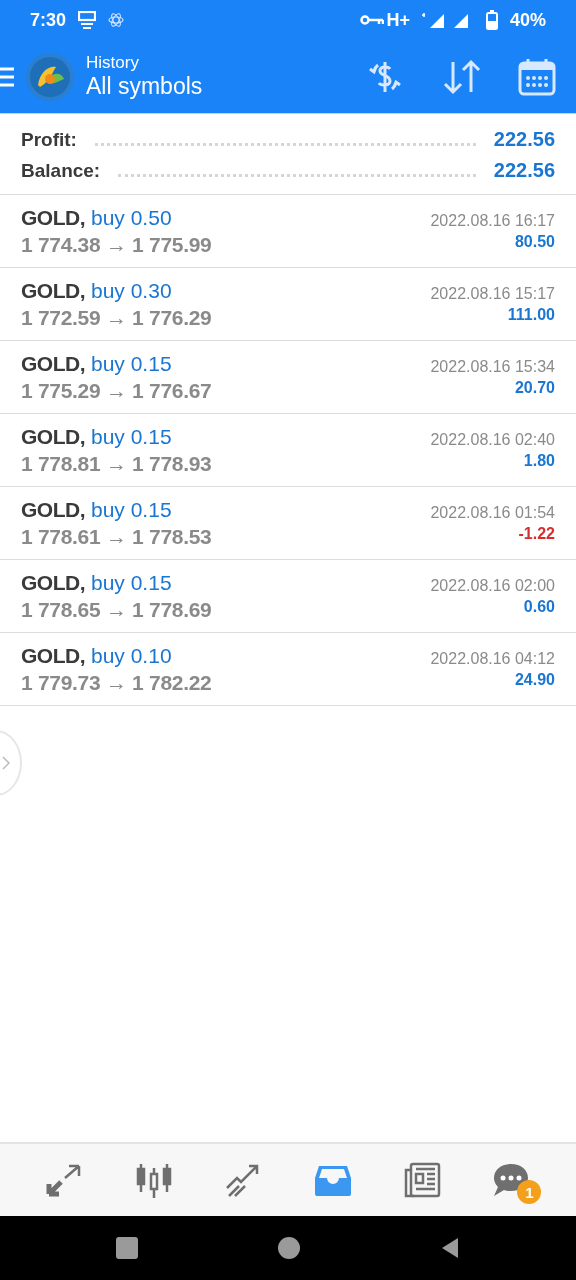  Describe the element at coordinates (113, 63) in the screenshot. I see `screen-title: History` at that location.